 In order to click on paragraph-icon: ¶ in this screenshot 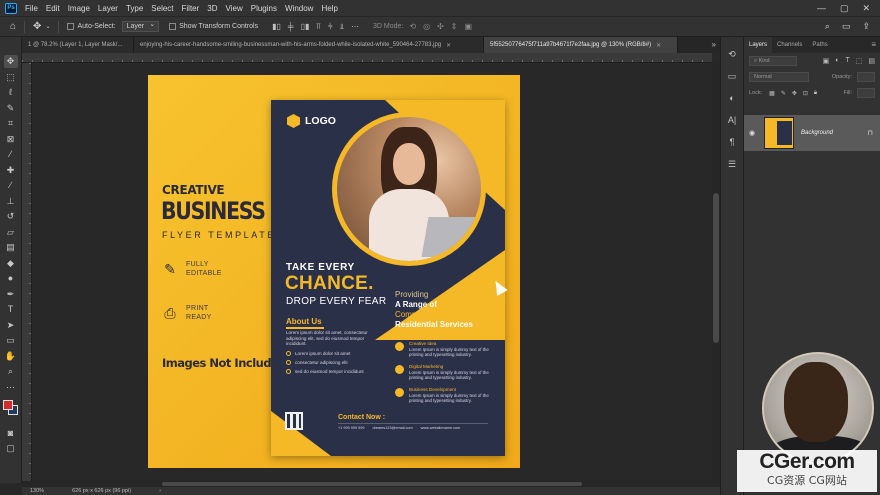, I will do `click(732, 142)`.